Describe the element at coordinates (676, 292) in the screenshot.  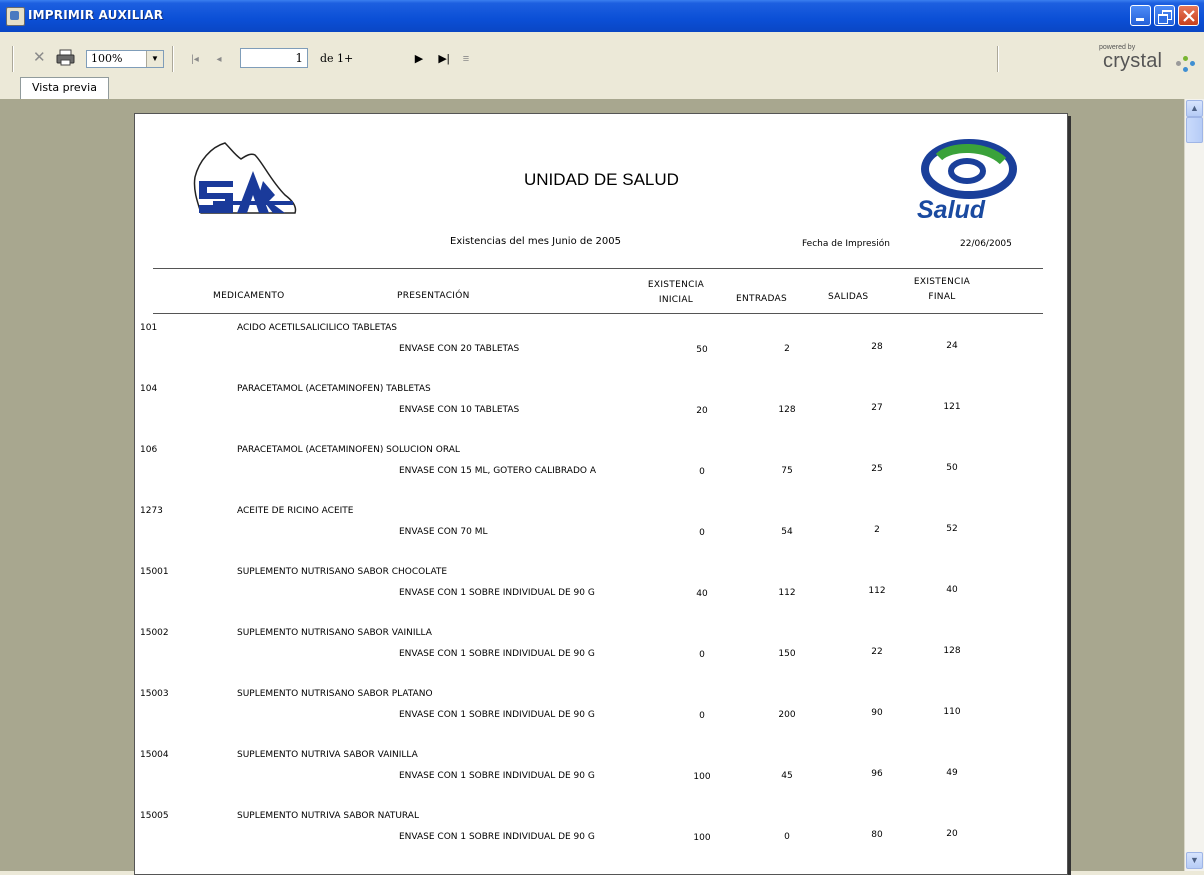
I see `col-header-existencia-inicial: EXISTENCIA INICIAL` at that location.